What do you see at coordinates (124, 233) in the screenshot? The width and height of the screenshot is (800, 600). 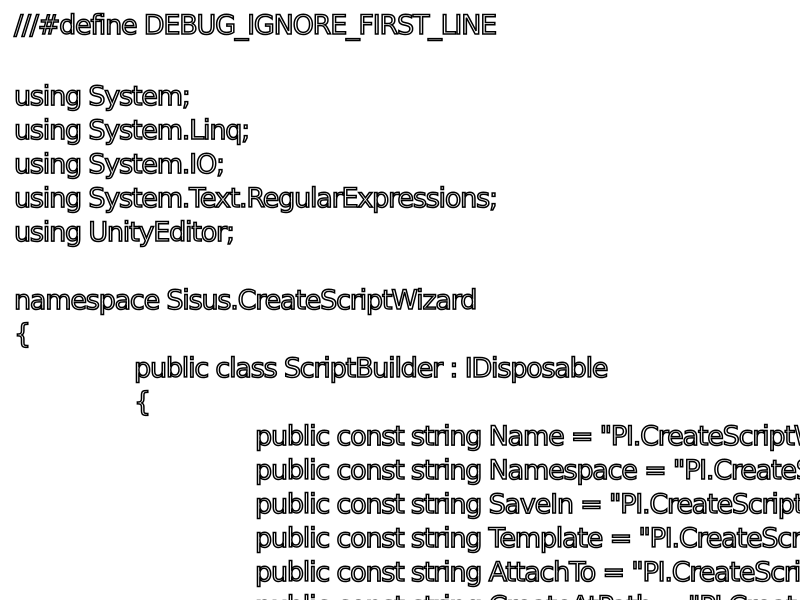 I see `code-line: using UnityEditor;` at bounding box center [124, 233].